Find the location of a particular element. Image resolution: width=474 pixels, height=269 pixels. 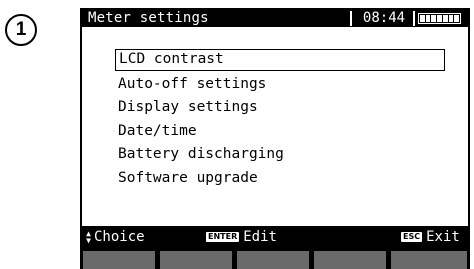

battery-icon is located at coordinates (439, 18).